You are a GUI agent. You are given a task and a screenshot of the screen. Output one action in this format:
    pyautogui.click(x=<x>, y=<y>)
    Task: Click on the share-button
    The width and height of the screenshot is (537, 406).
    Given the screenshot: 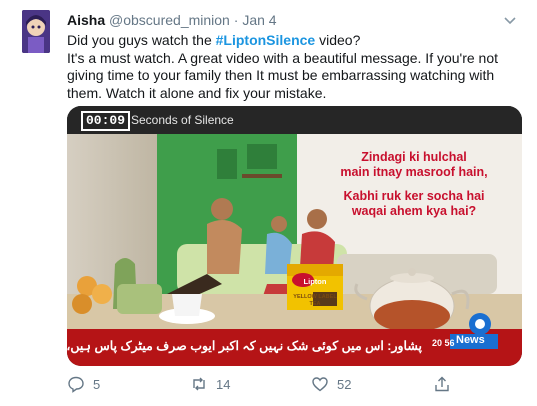 What is the action you would take?
    pyautogui.click(x=446, y=384)
    